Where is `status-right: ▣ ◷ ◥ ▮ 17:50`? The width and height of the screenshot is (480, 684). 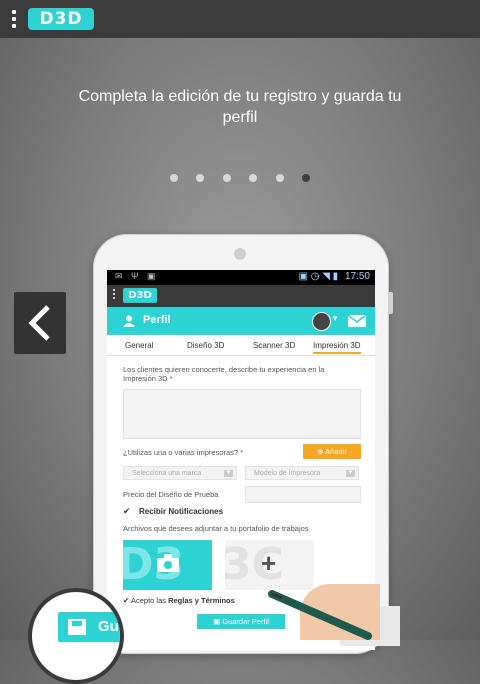 status-right: ▣ ◷ ◥ ▮ 17:50 is located at coordinates (334, 276).